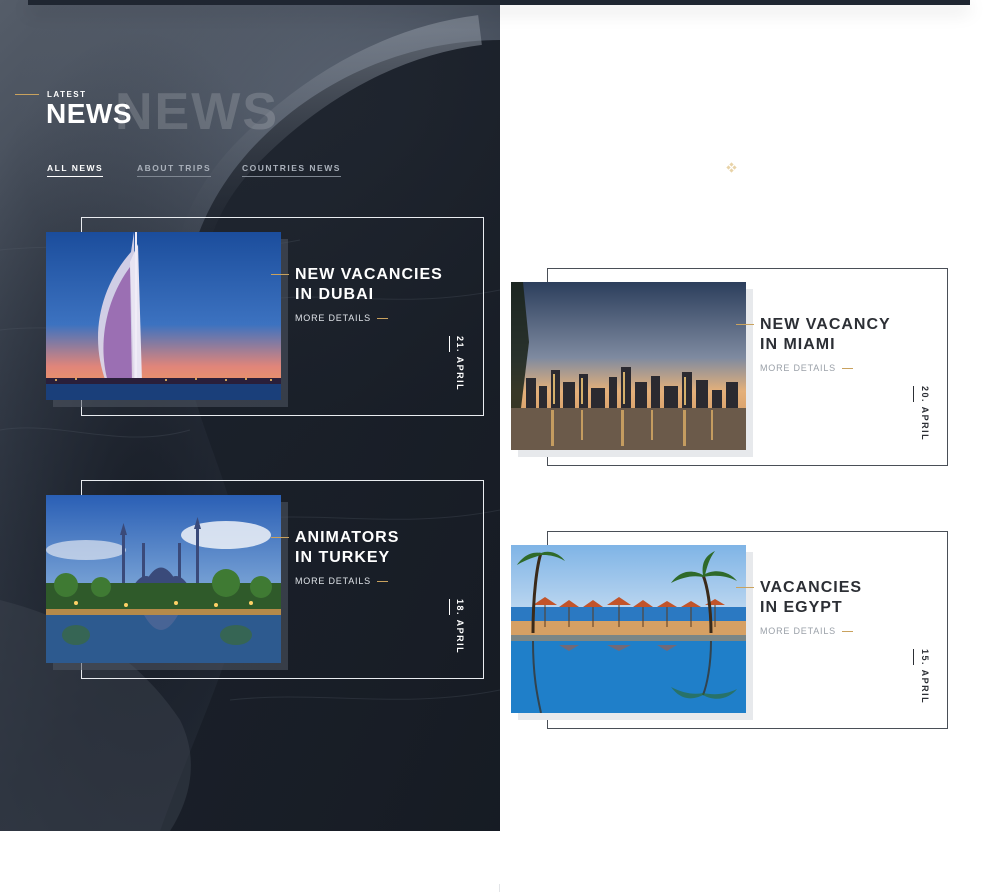 The image size is (1000, 892). Describe the element at coordinates (925, 677) in the screenshot. I see `card-date: 15. APRIL` at that location.